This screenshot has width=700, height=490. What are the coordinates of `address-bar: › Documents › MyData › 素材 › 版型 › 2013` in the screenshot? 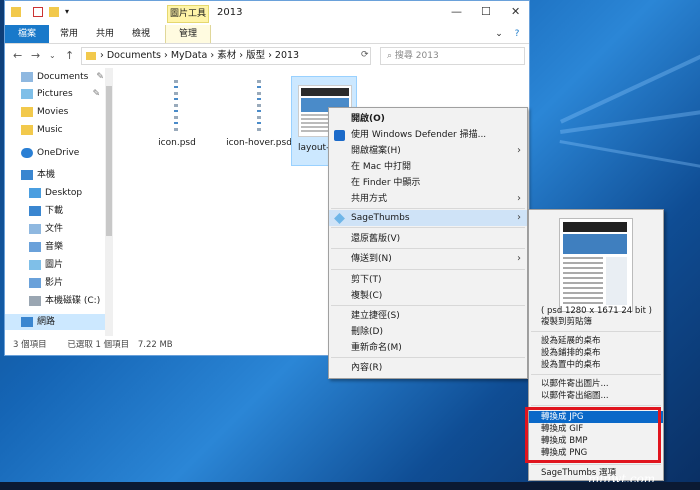 It's located at (226, 56).